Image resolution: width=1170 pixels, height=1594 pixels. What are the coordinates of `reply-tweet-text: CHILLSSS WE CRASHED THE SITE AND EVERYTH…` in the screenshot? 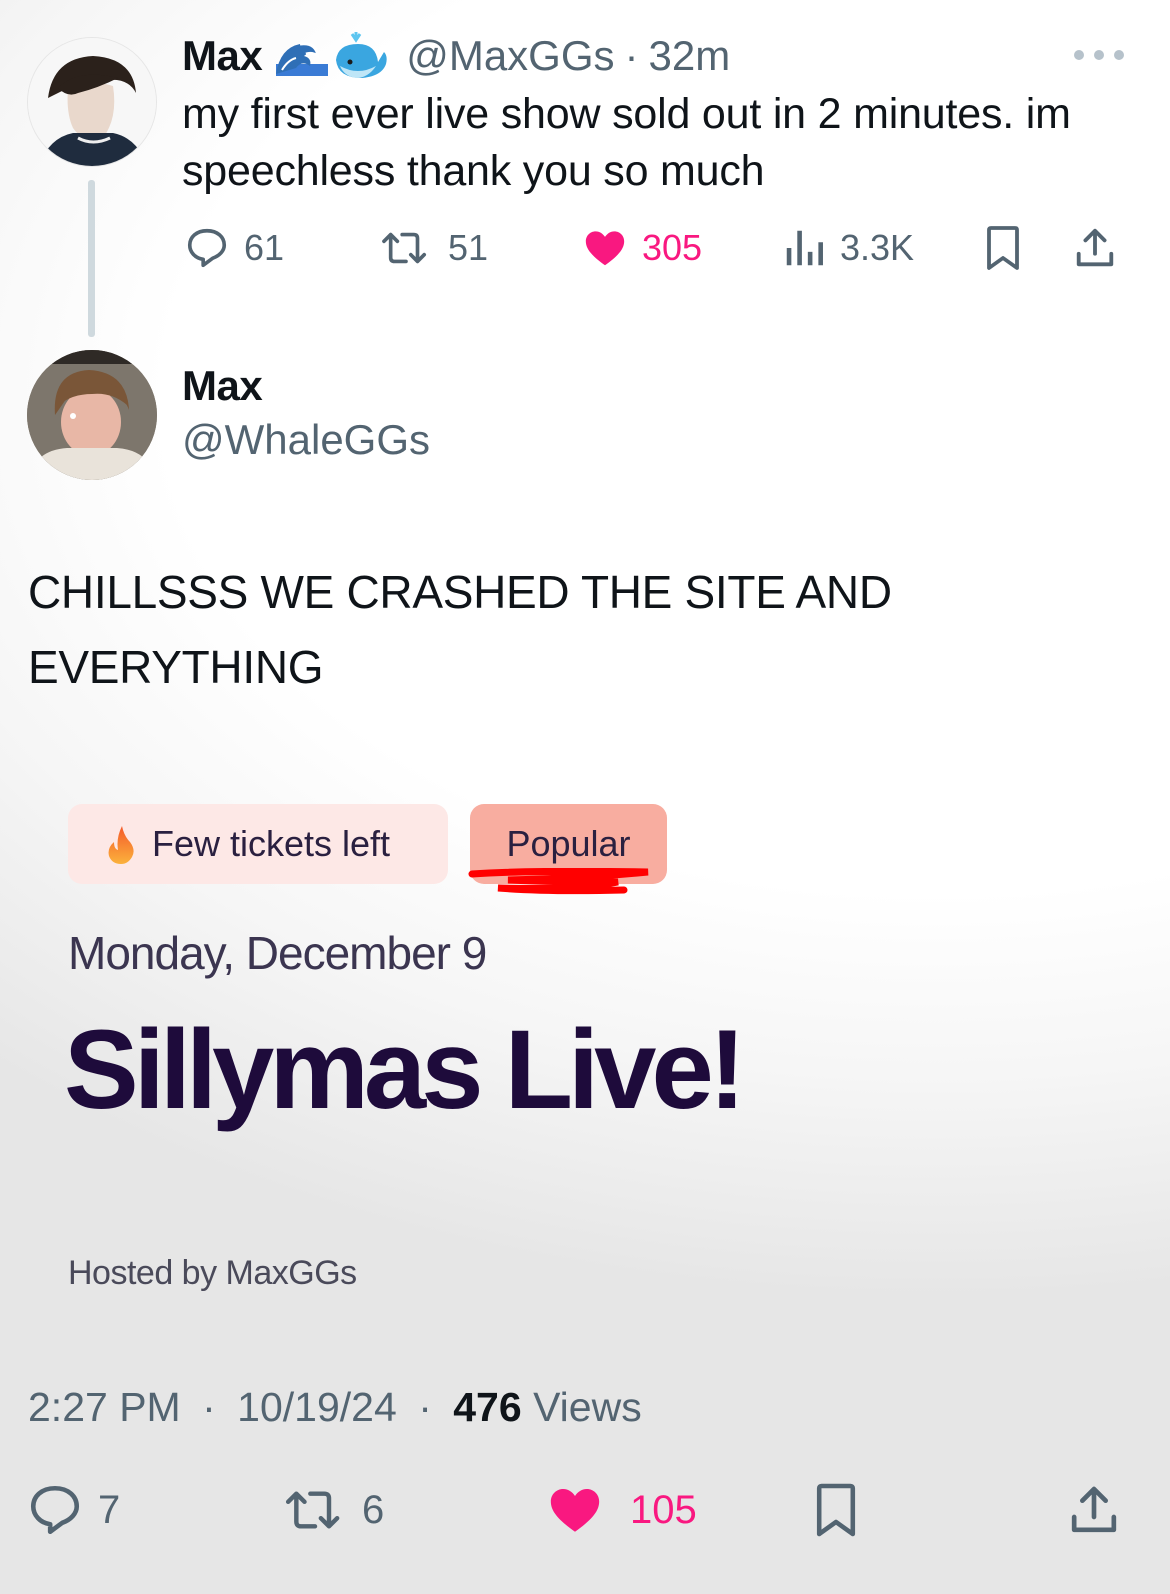 It's located at (460, 629).